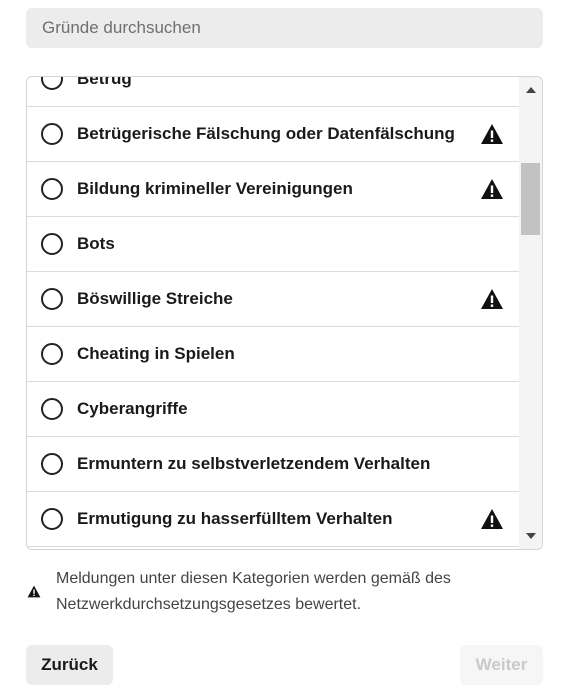 Image resolution: width=562 pixels, height=697 pixels. Describe the element at coordinates (96, 243) in the screenshot. I see `reason-label: Bots` at that location.